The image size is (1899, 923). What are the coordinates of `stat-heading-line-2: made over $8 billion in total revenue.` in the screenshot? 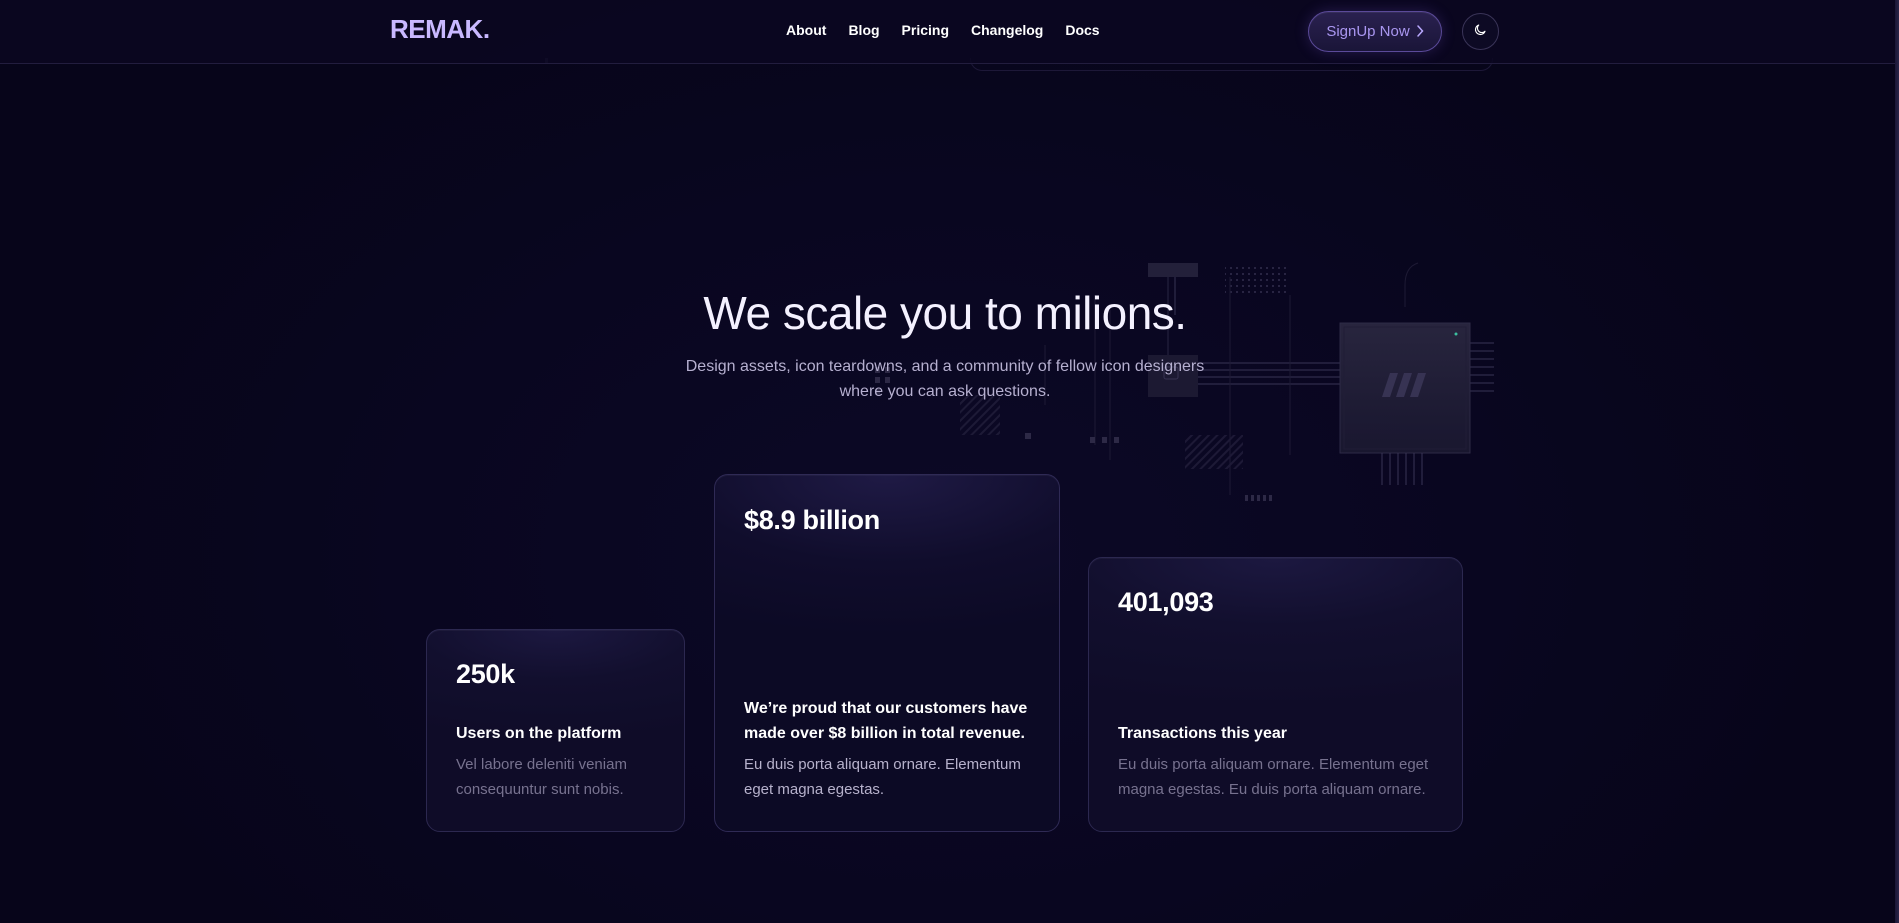 It's located at (884, 733).